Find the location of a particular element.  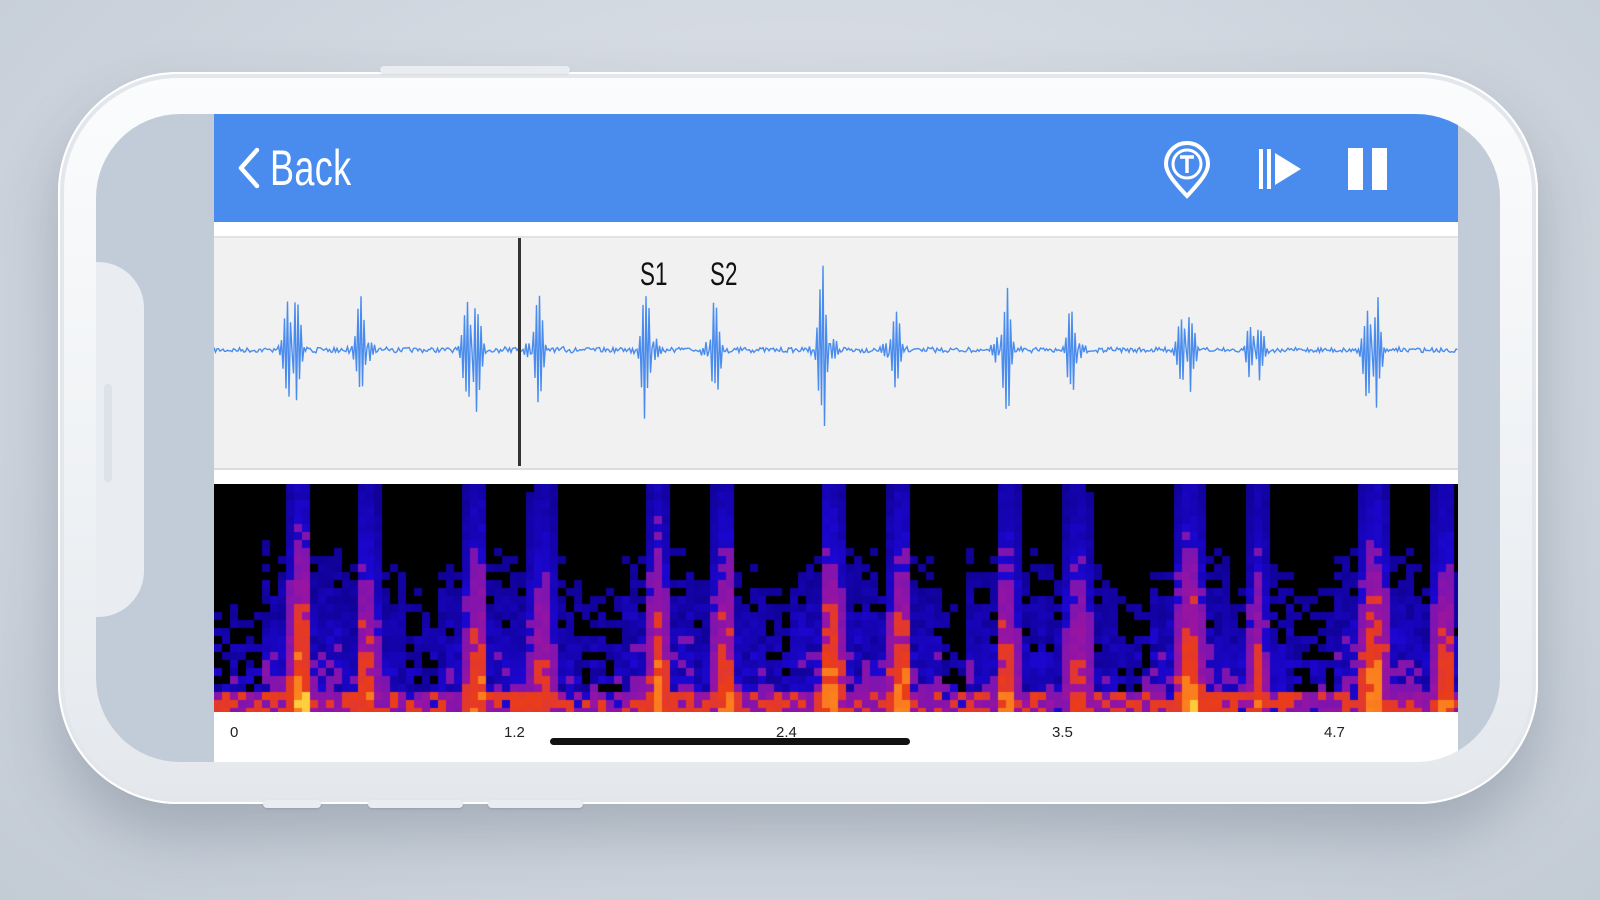

time-axis: 0 1.2 2.4 3.5 4.7 is located at coordinates (836, 737).